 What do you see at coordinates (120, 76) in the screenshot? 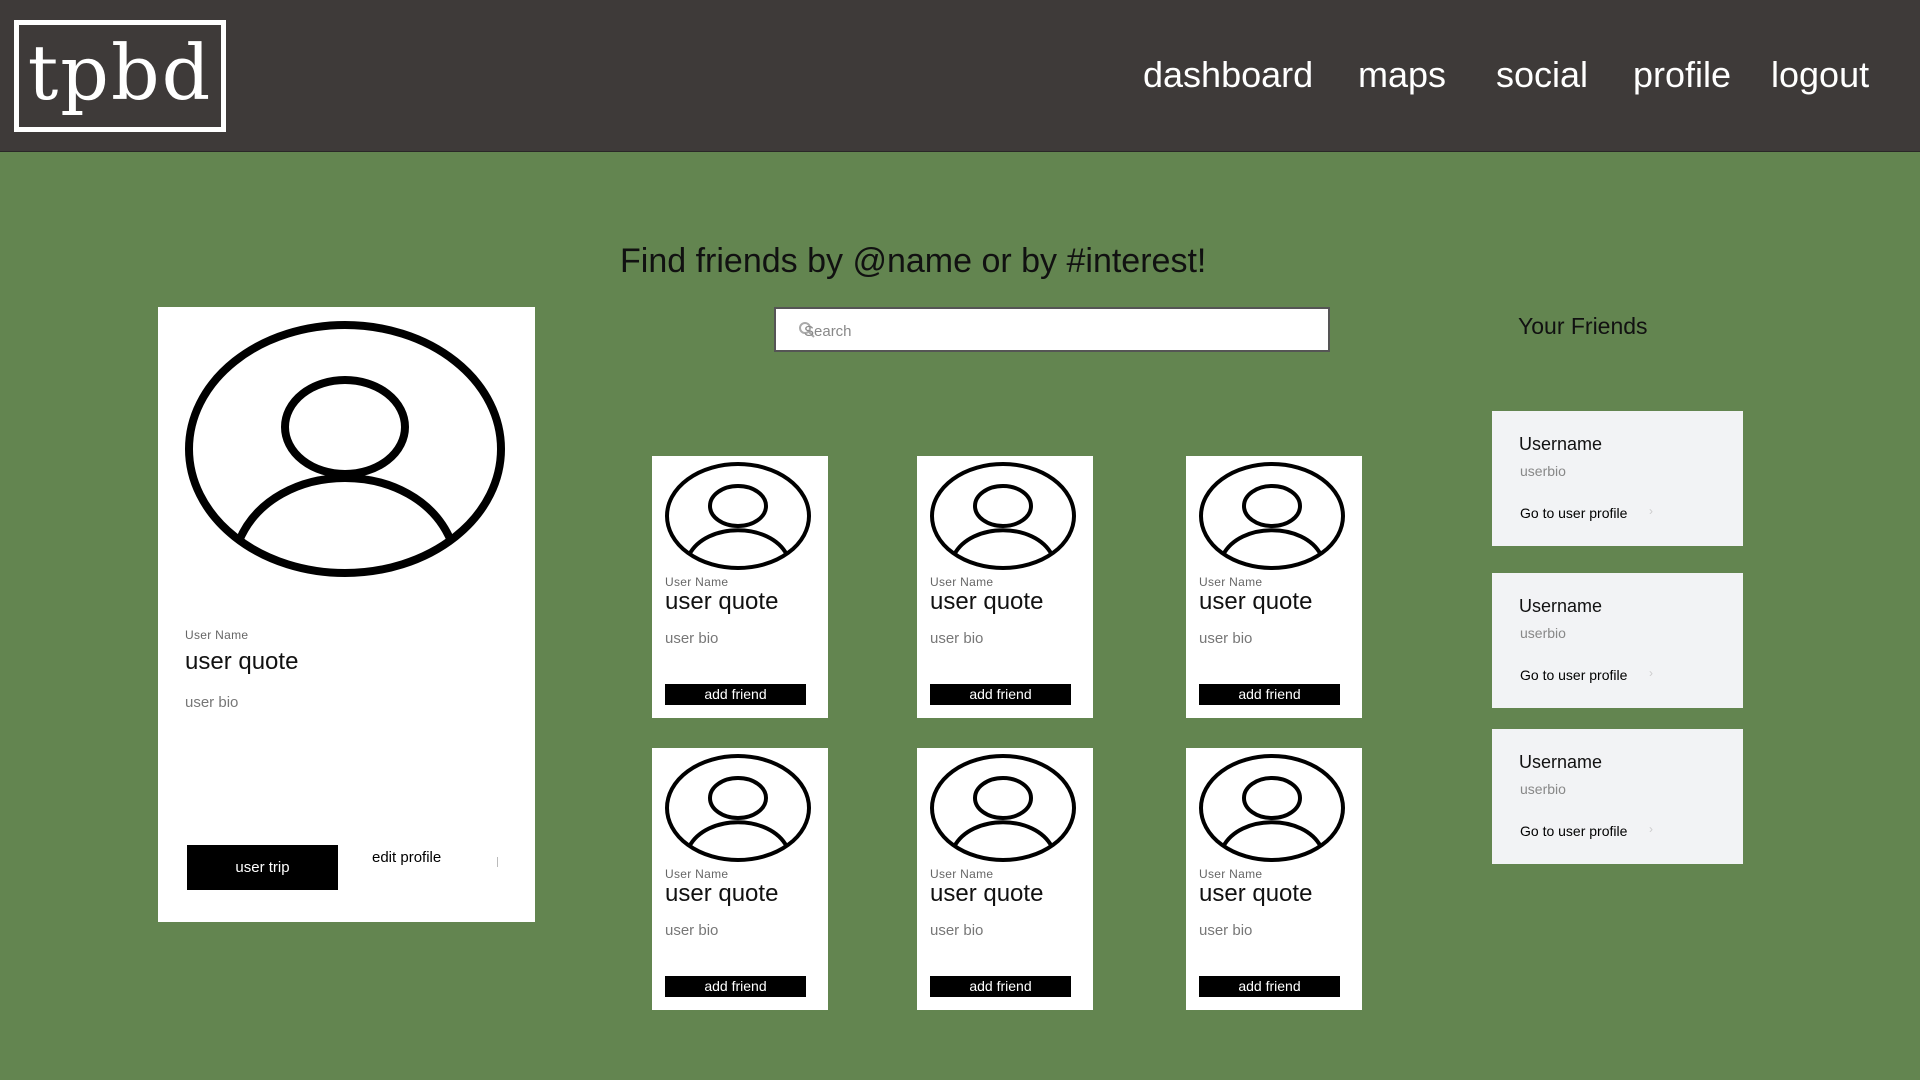
I see `logo: tpbd` at bounding box center [120, 76].